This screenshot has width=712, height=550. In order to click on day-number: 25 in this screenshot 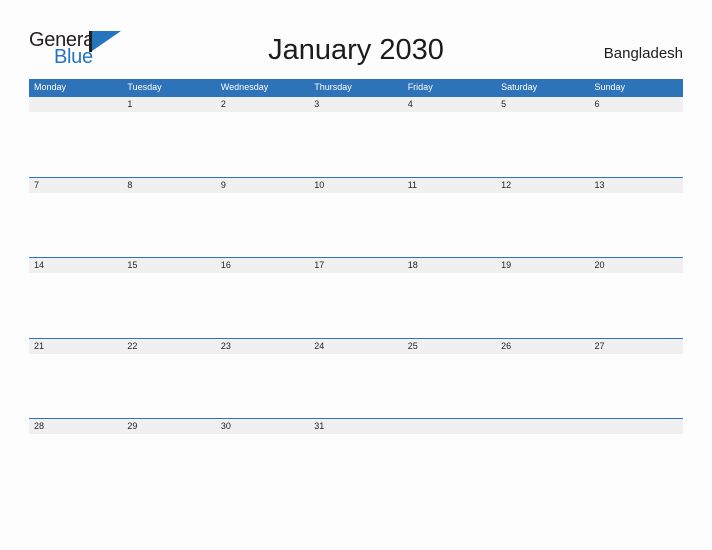, I will do `click(412, 345)`.